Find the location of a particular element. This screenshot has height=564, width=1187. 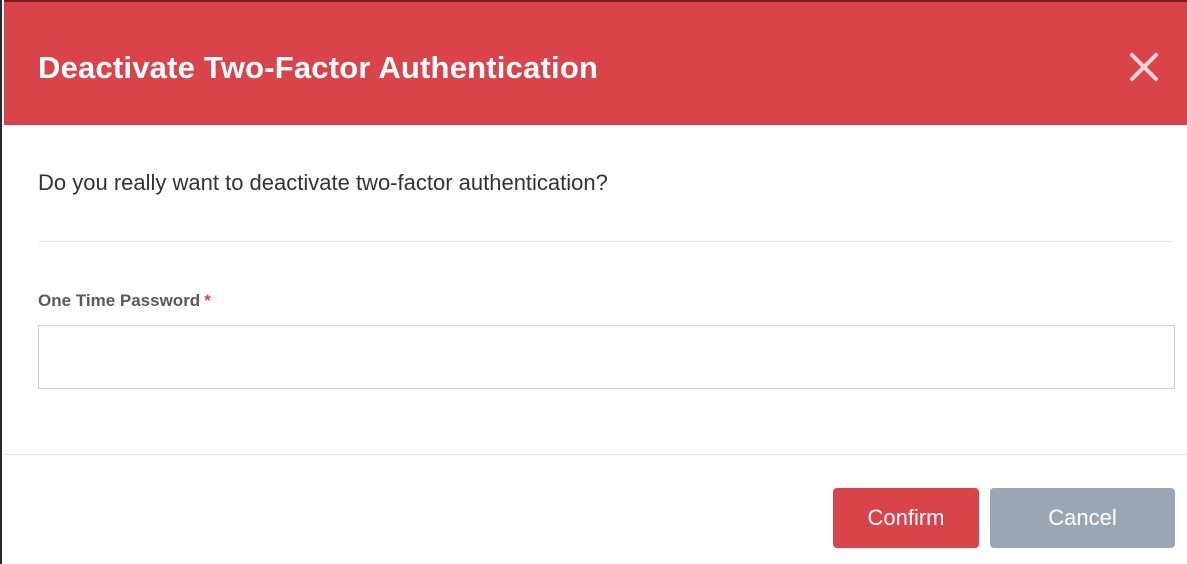

otp-field-label: One Time Password * is located at coordinates (124, 301).